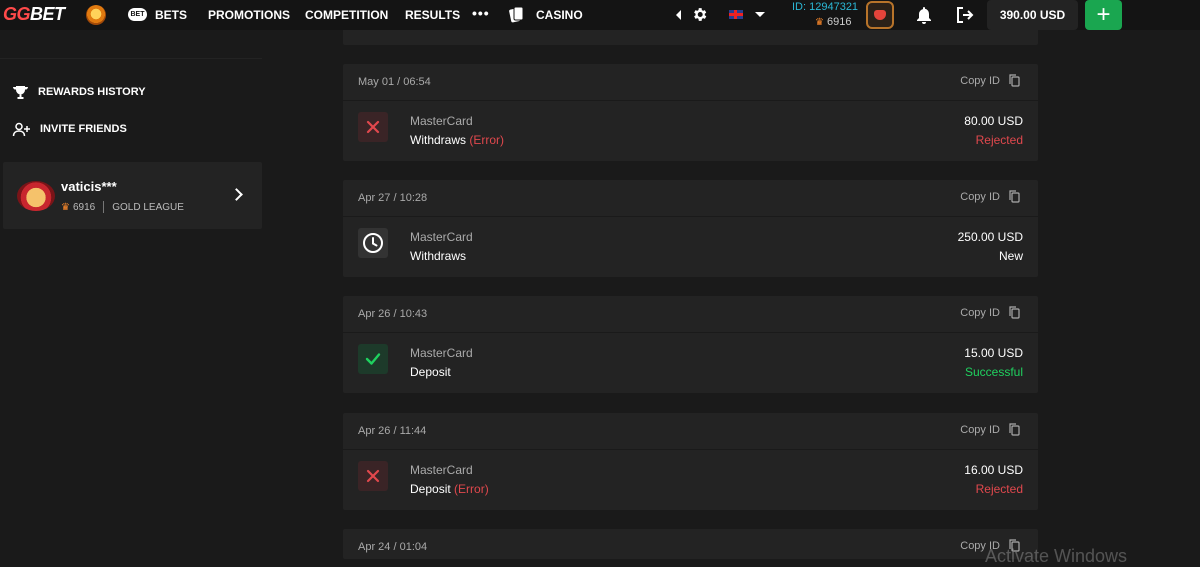 This screenshot has height=567, width=1200. What do you see at coordinates (430, 489) in the screenshot?
I see `transaction-type-label: Deposit` at bounding box center [430, 489].